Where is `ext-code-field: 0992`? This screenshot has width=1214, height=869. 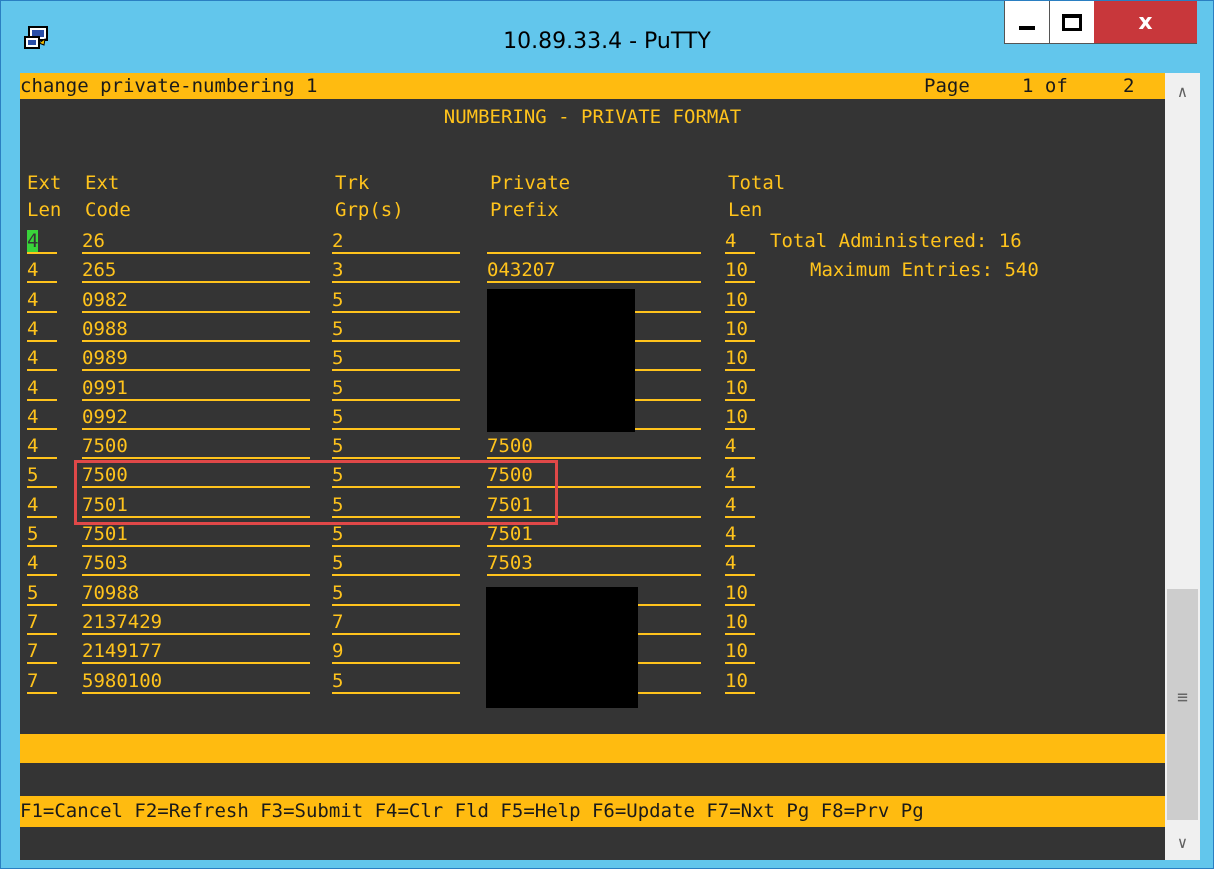
ext-code-field: 0992 is located at coordinates (196, 417).